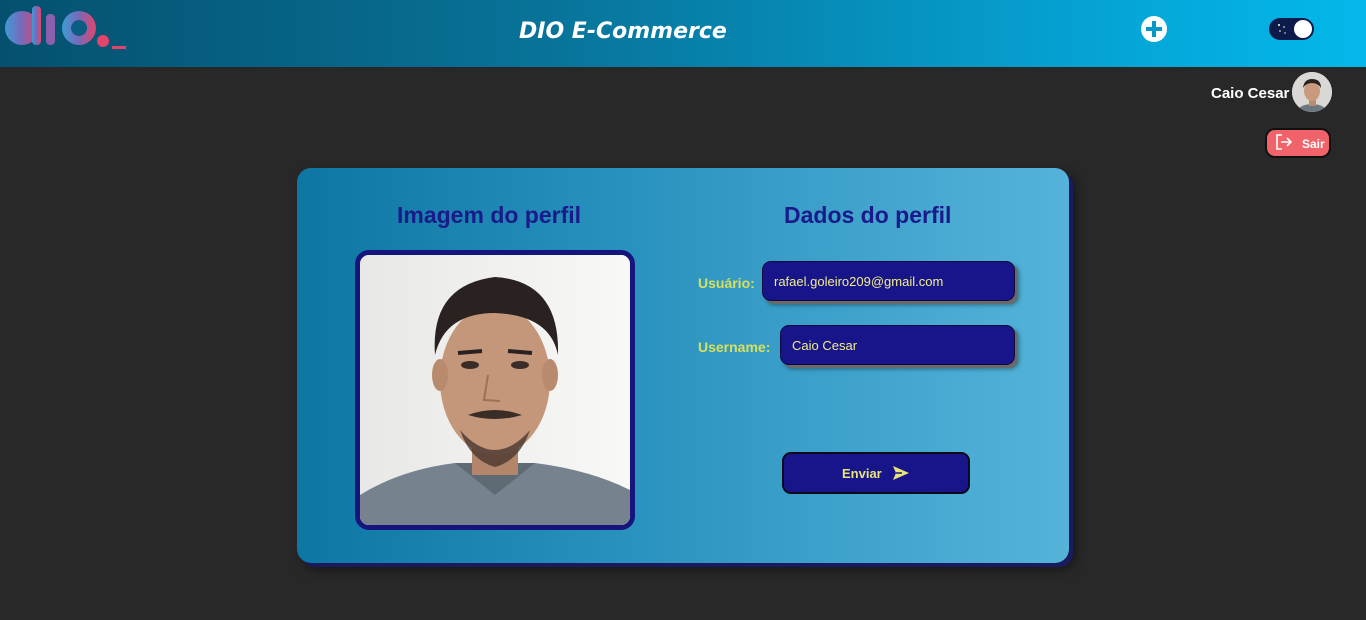 The image size is (1366, 620). I want to click on logout-button: Sair, so click(1298, 143).